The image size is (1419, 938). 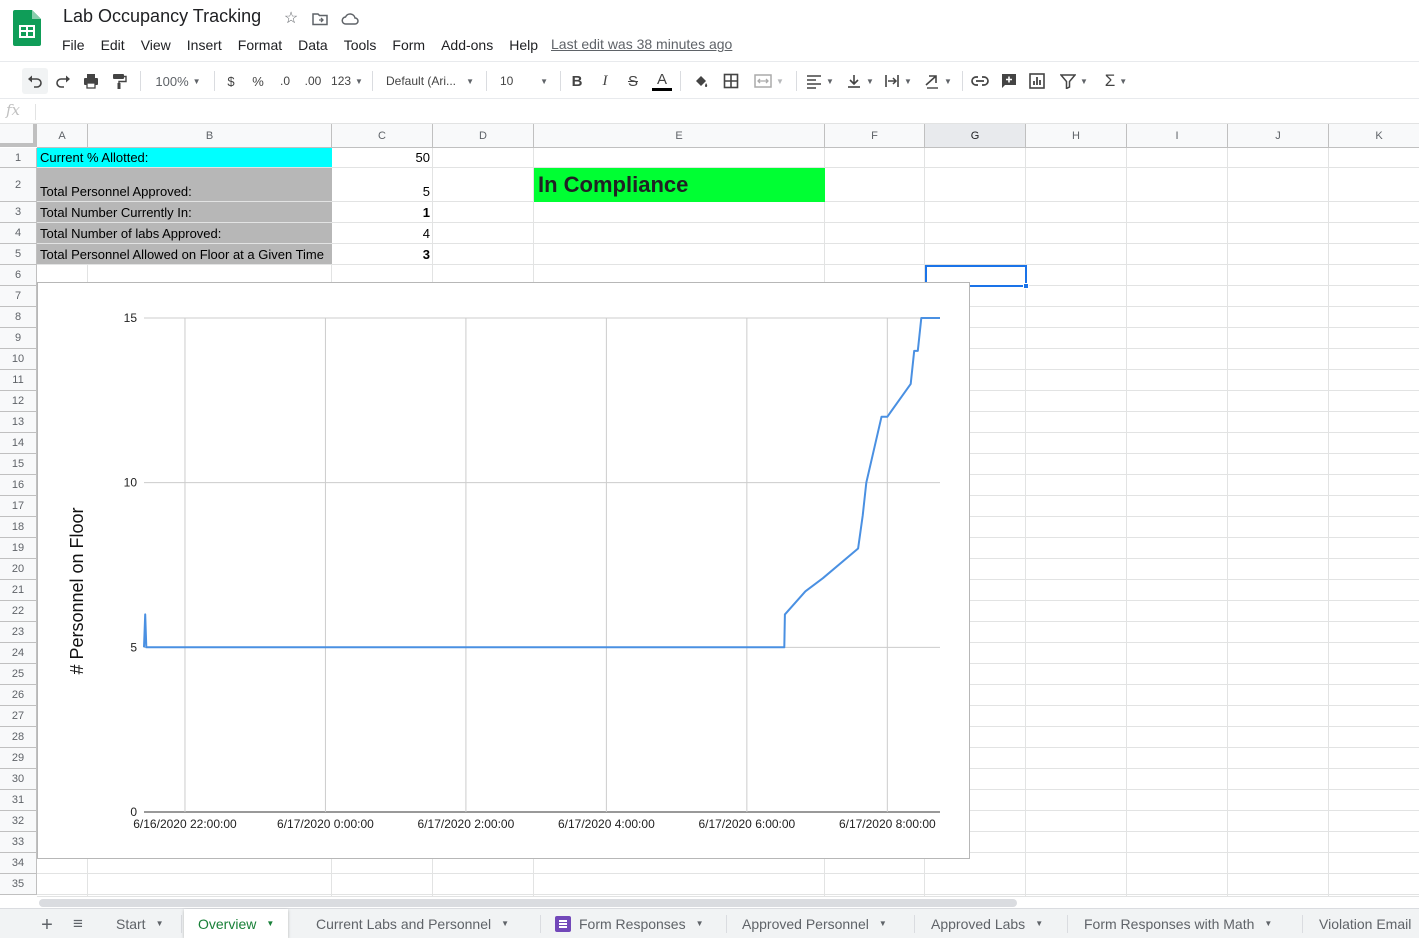 I want to click on more-formats-button: 123 ▼, so click(x=347, y=81).